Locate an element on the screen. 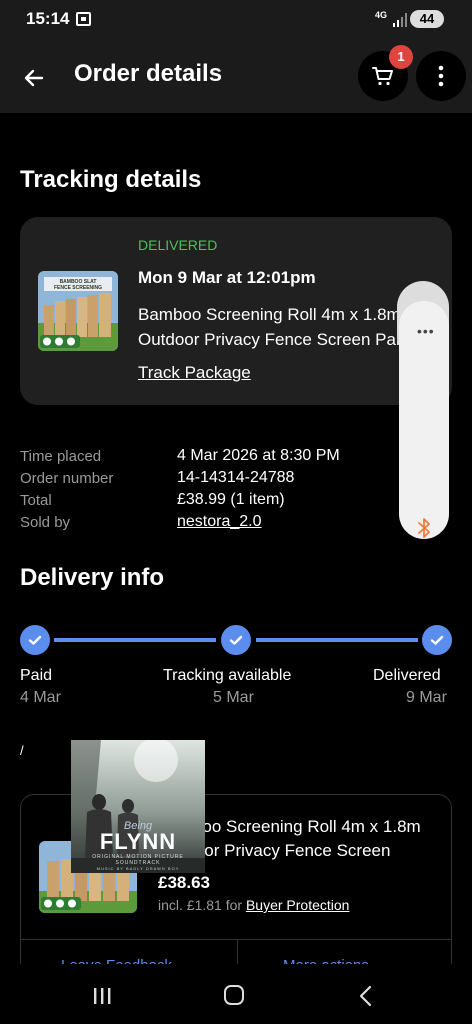 Image resolution: width=472 pixels, height=1024 pixels. step-delivered-check is located at coordinates (437, 640).